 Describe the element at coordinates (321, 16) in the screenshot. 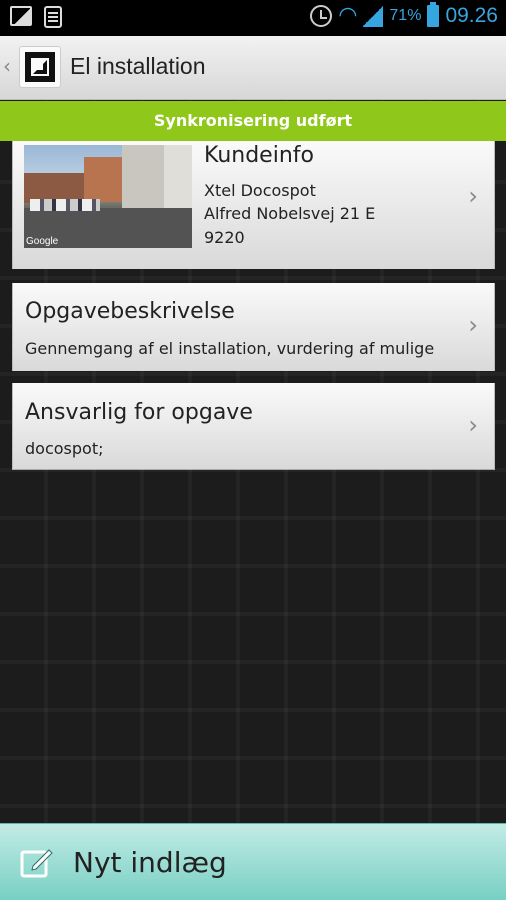

I see `alarm-icon` at that location.